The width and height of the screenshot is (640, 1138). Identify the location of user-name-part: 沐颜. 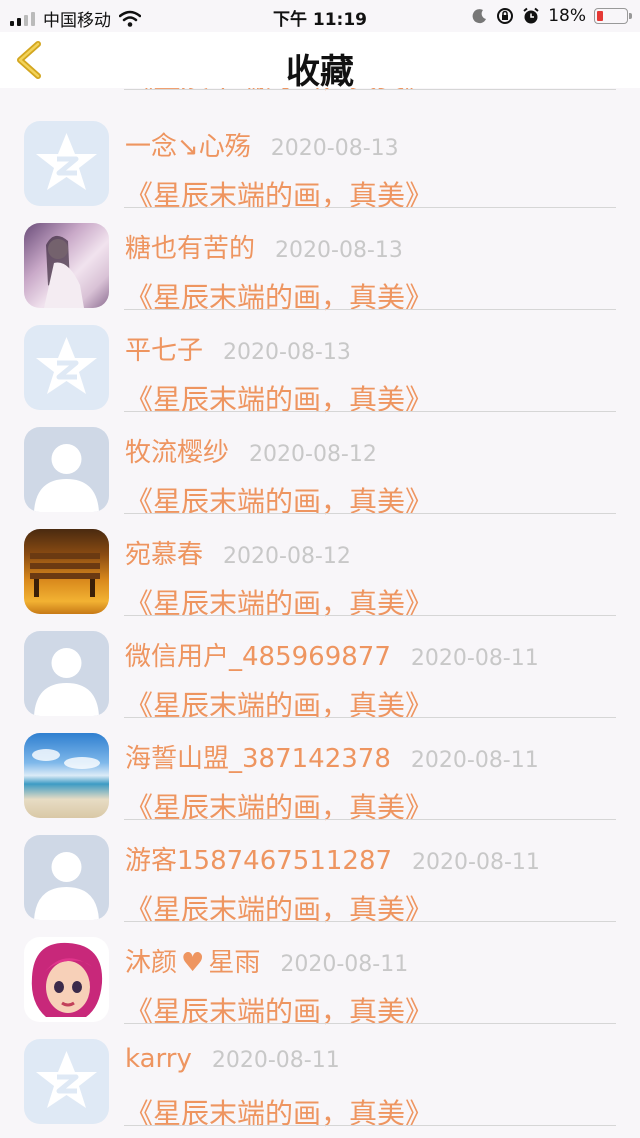
(151, 963).